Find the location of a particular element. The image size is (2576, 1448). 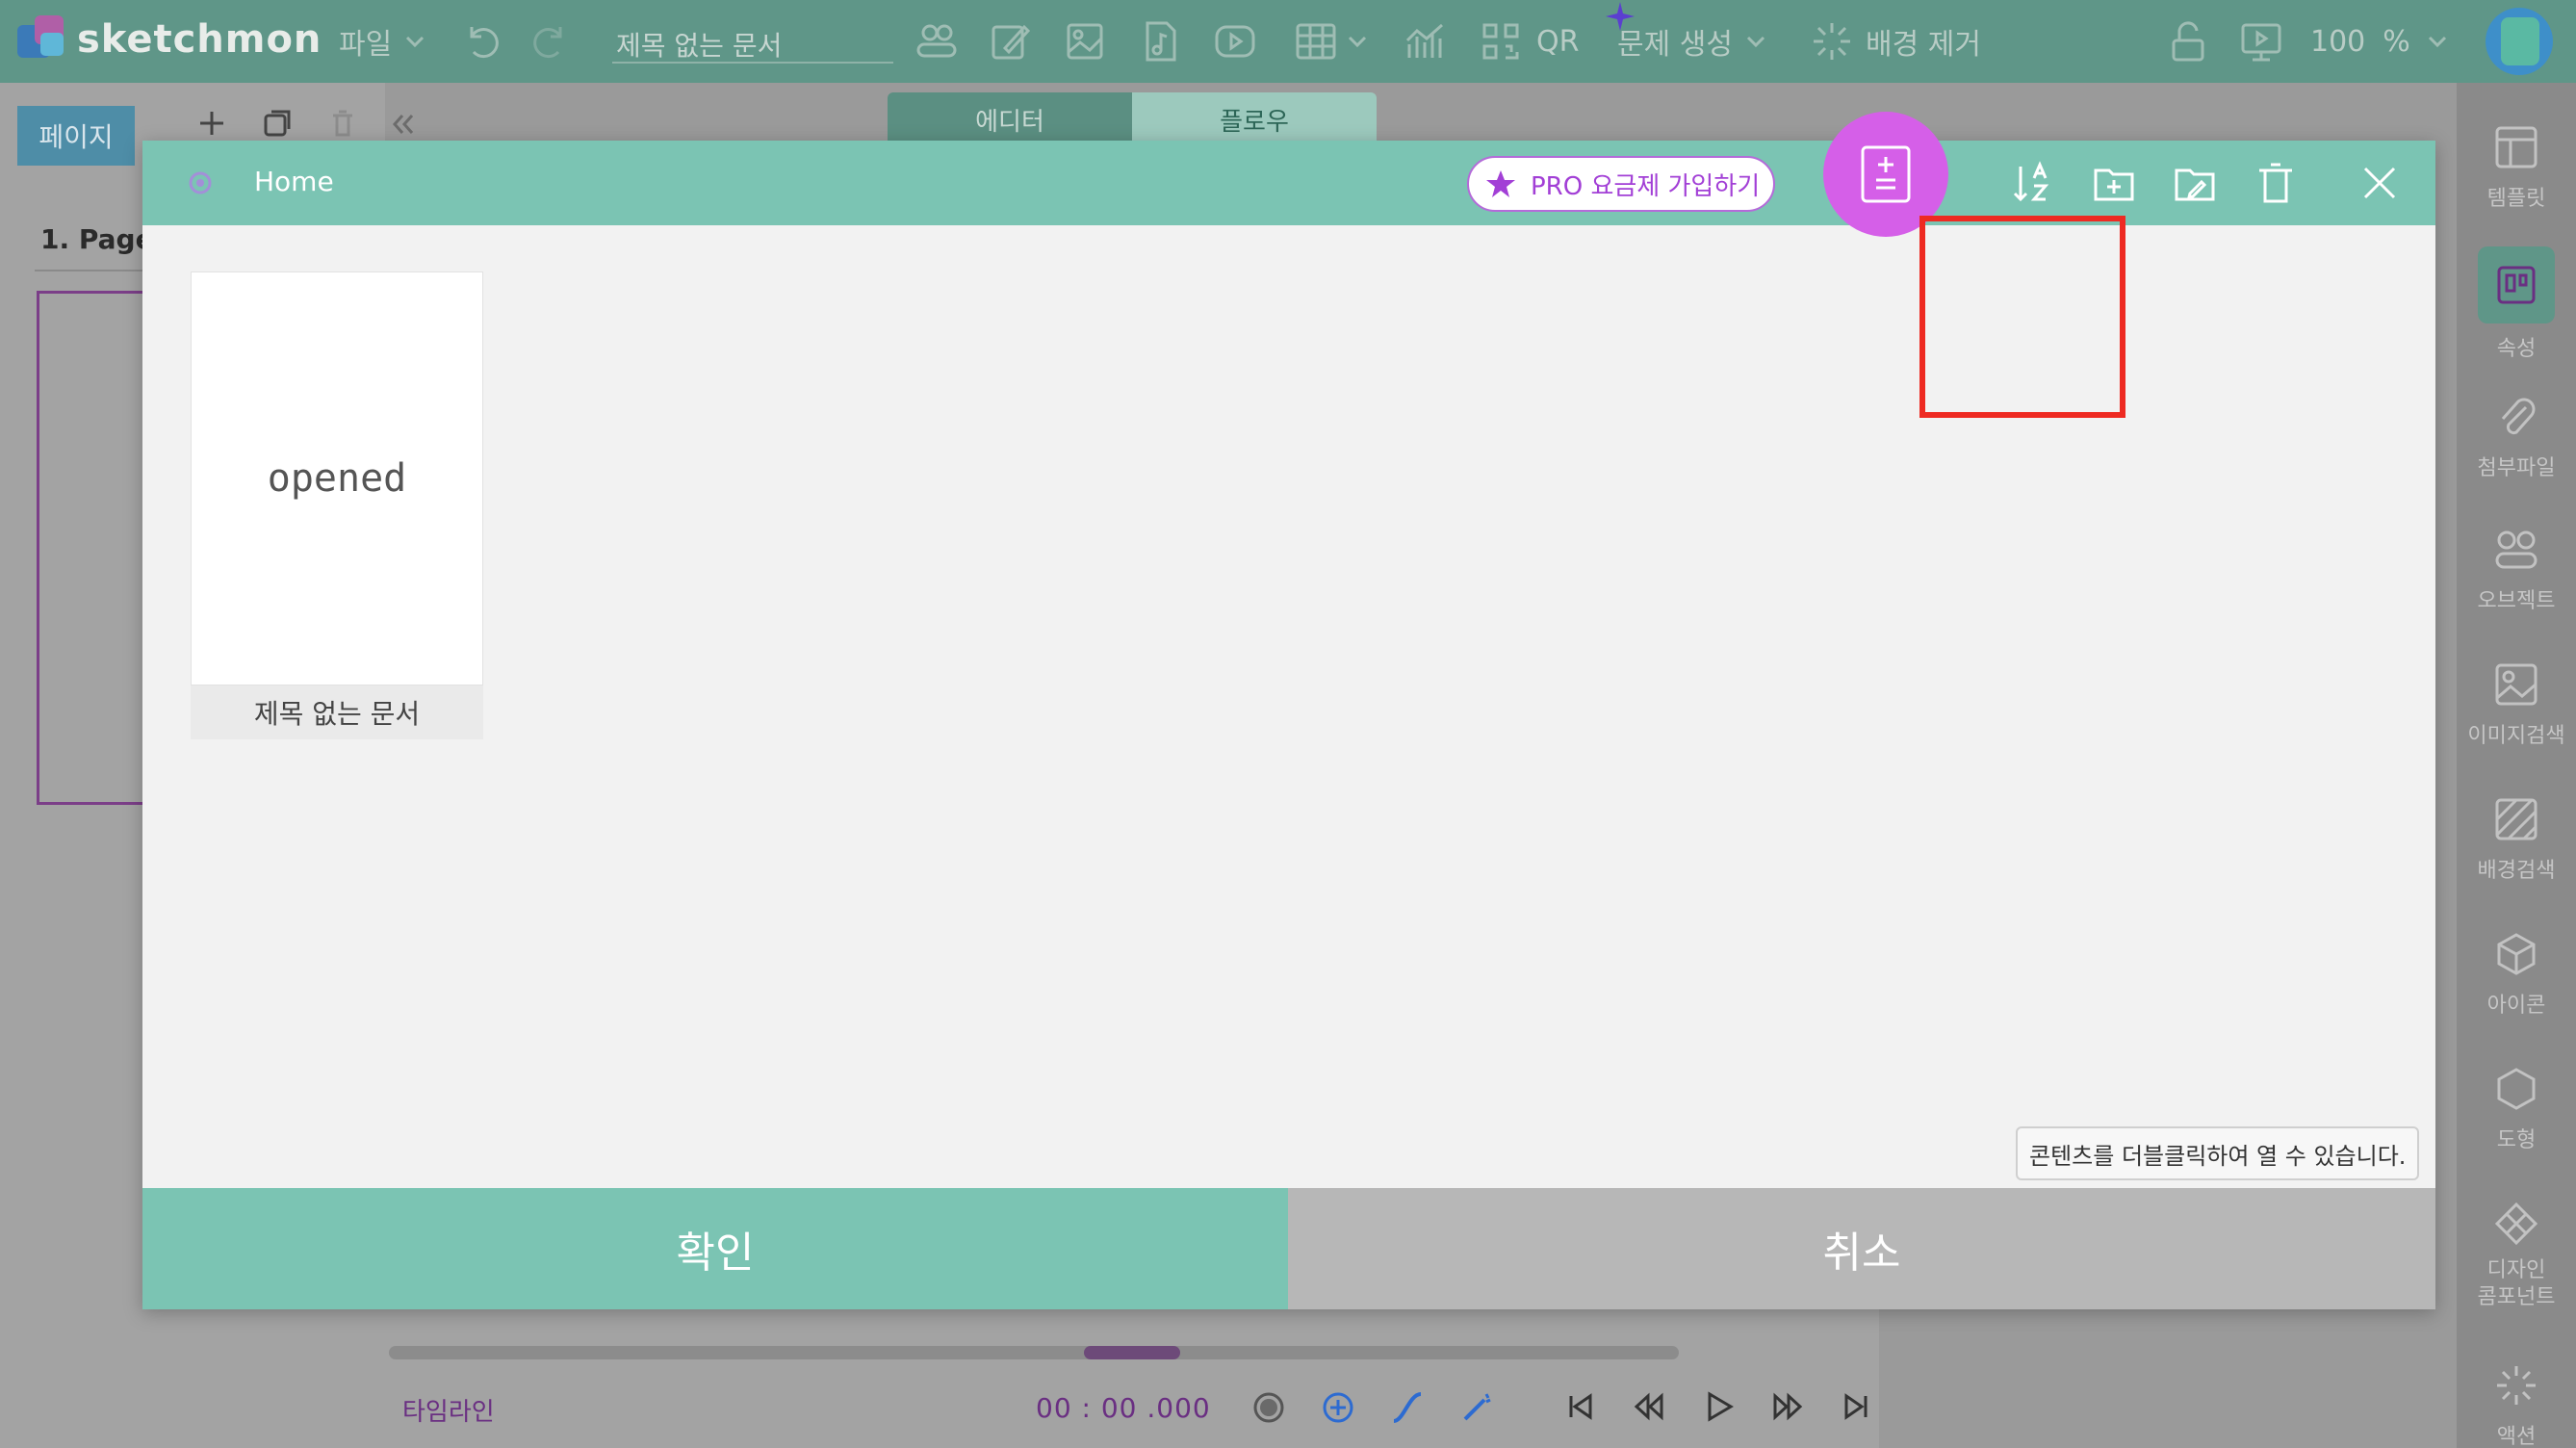

star-icon is located at coordinates (1501, 183).